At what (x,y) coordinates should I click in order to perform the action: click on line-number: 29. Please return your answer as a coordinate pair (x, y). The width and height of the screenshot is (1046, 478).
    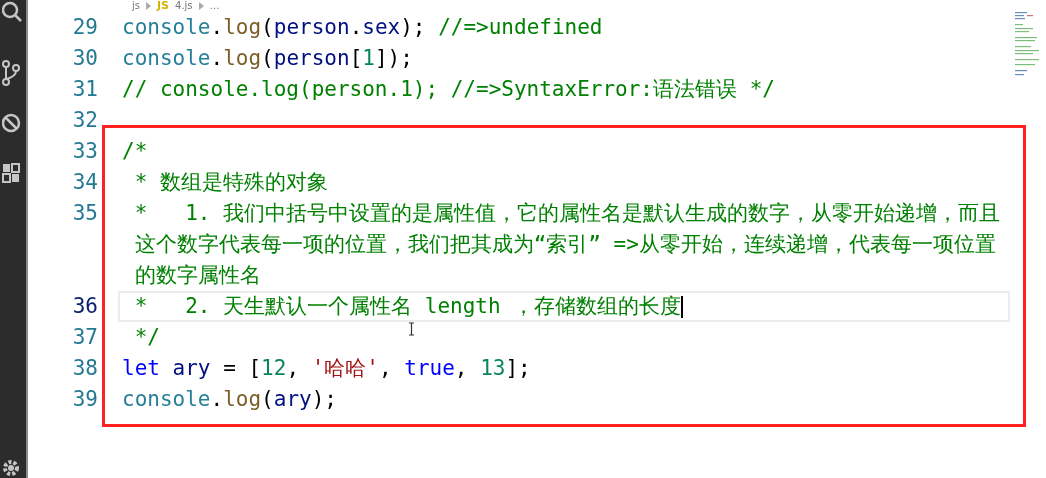
    Looking at the image, I should click on (84, 27).